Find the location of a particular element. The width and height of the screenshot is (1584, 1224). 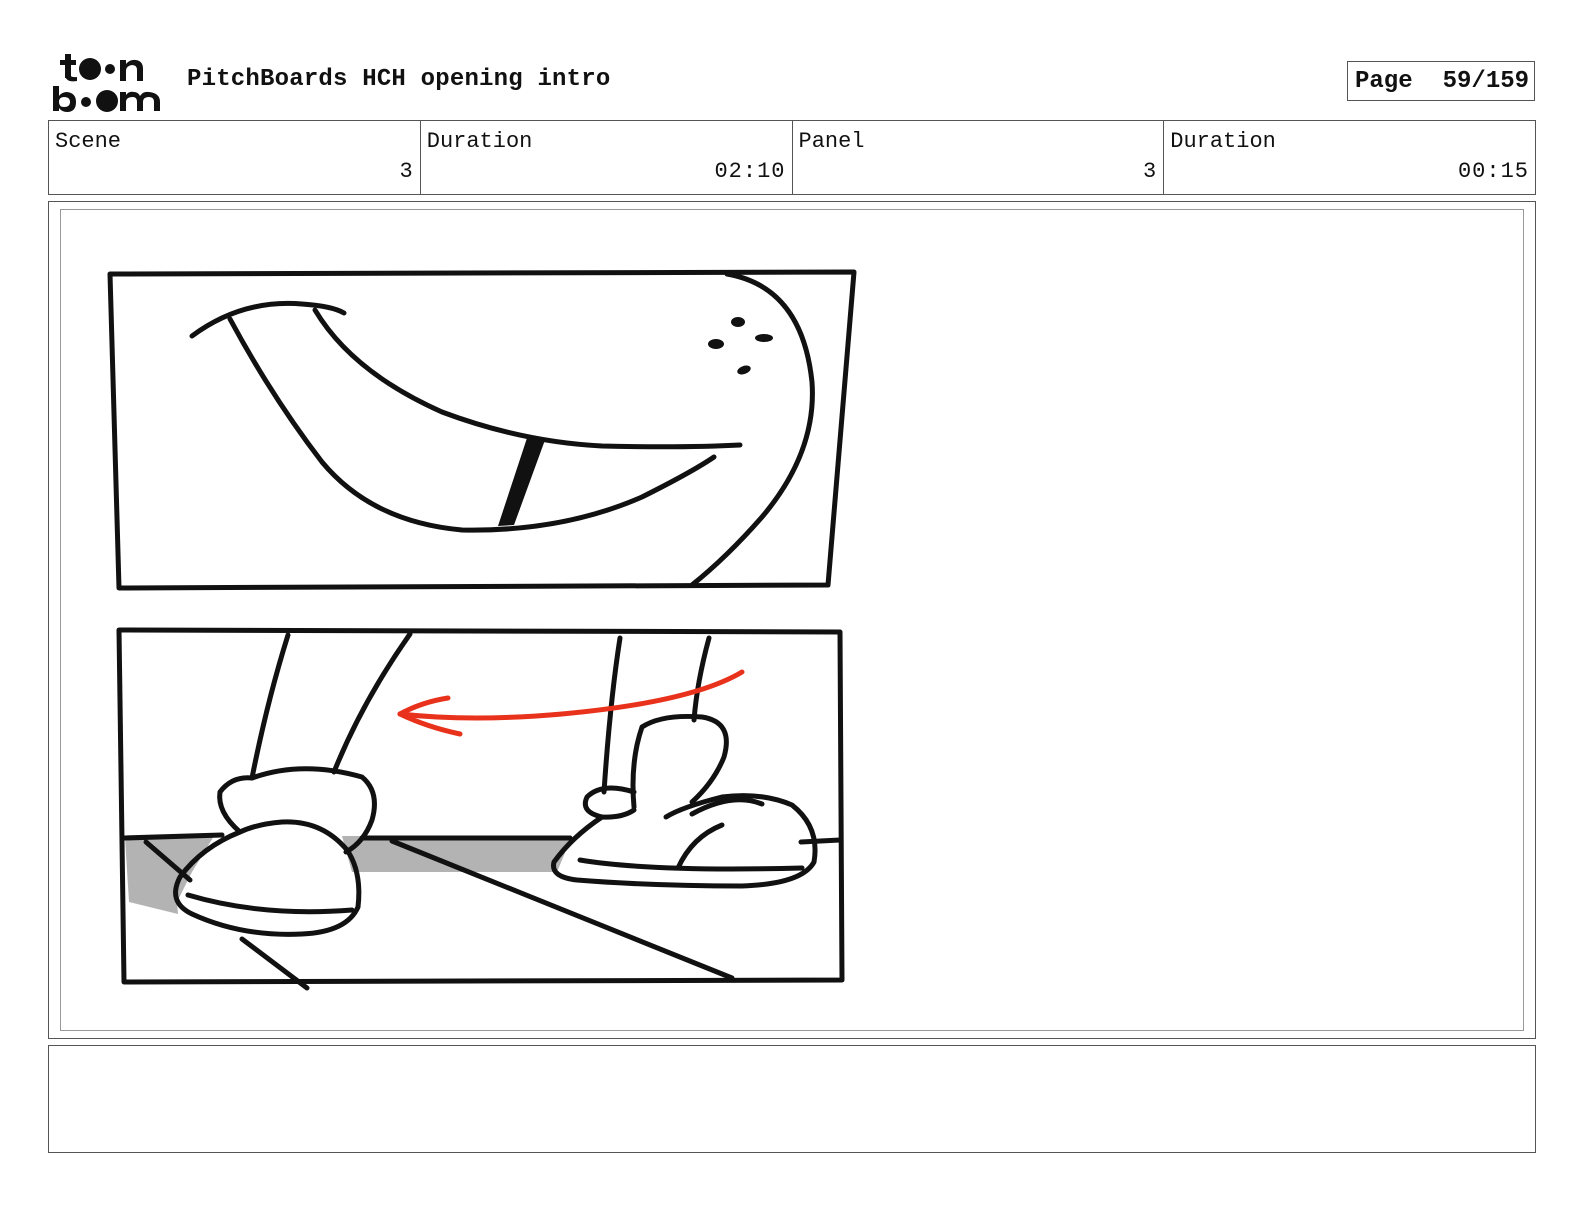

scene-duration-label: Duration is located at coordinates (479, 141).